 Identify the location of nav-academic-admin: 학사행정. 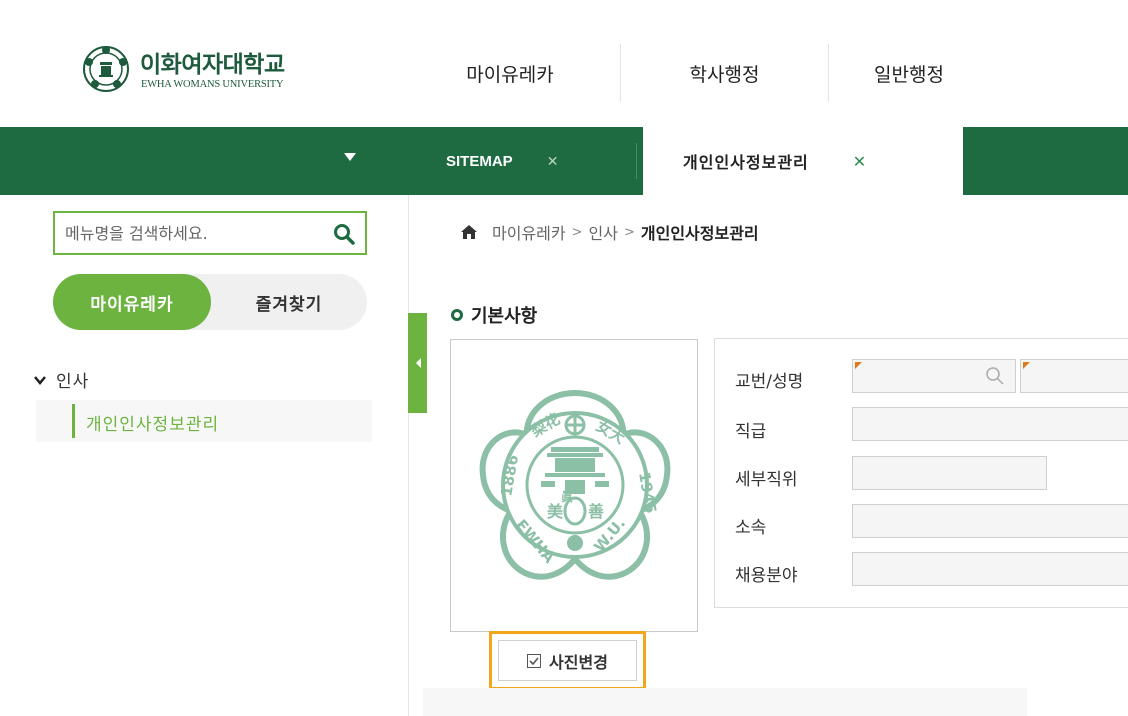
(724, 73).